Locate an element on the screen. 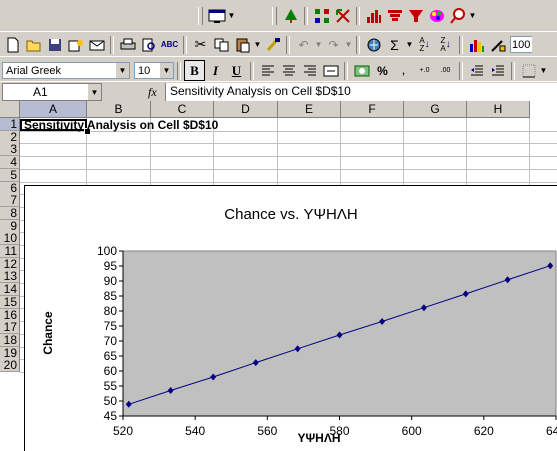 The image size is (557, 451). column-header-b: B is located at coordinates (119, 109).